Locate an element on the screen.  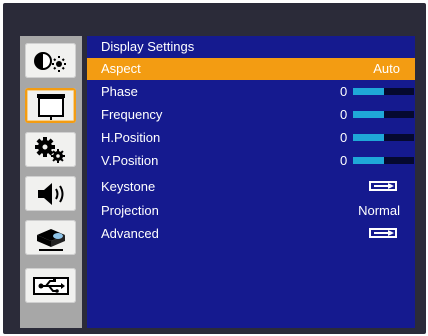
screen-icon is located at coordinates (50, 106).